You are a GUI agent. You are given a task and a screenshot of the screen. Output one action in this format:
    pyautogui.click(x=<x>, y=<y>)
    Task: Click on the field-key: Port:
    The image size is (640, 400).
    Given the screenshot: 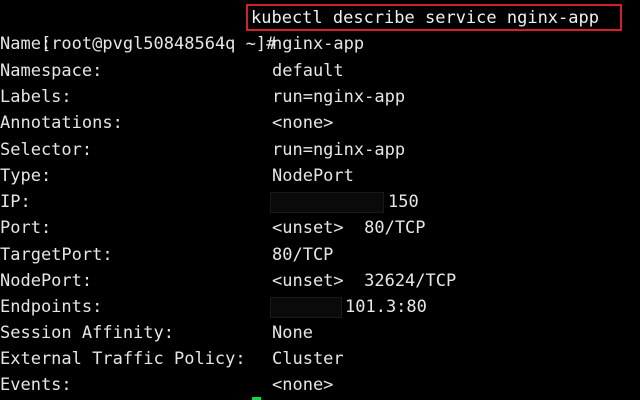 What is the action you would take?
    pyautogui.click(x=26, y=228)
    